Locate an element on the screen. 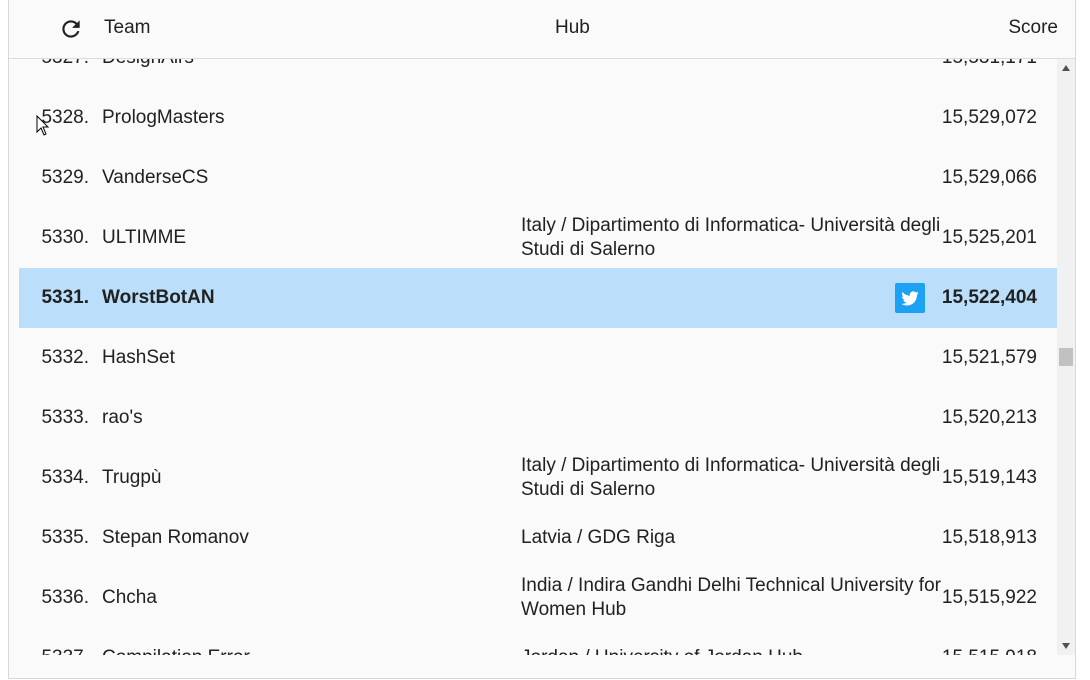 The height and width of the screenshot is (680, 1090). vertical-scrollbar is located at coordinates (1066, 357).